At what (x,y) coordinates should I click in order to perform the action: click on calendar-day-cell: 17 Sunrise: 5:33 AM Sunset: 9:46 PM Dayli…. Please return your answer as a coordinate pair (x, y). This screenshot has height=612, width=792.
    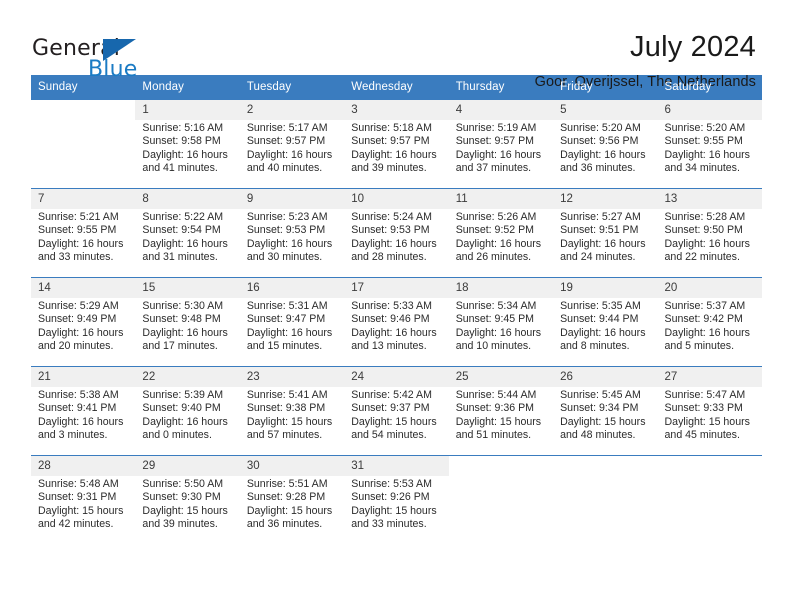
    Looking at the image, I should click on (396, 322).